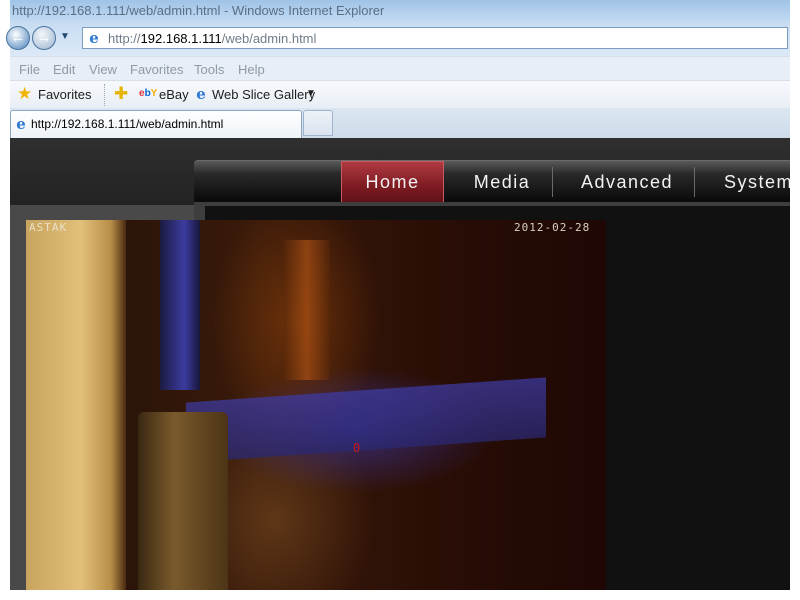 The width and height of the screenshot is (800, 600). I want to click on address-path: /web/admin.html, so click(269, 38).